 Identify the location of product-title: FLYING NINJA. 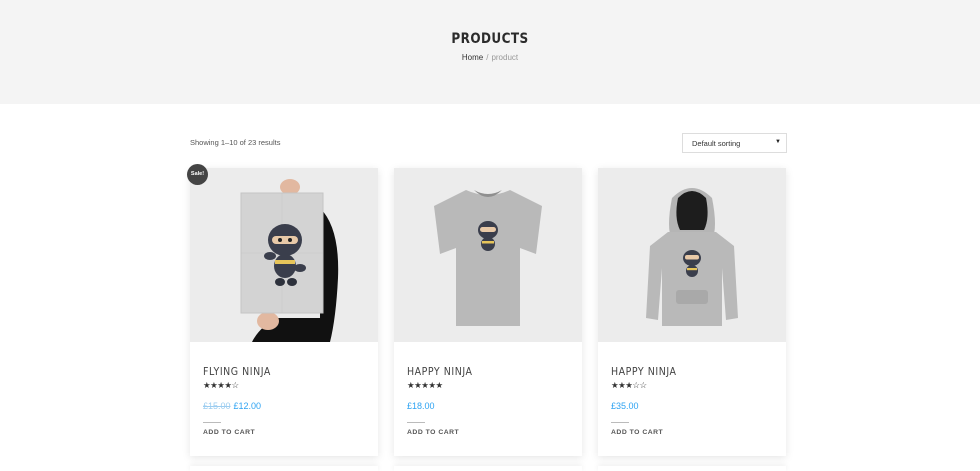
(237, 372).